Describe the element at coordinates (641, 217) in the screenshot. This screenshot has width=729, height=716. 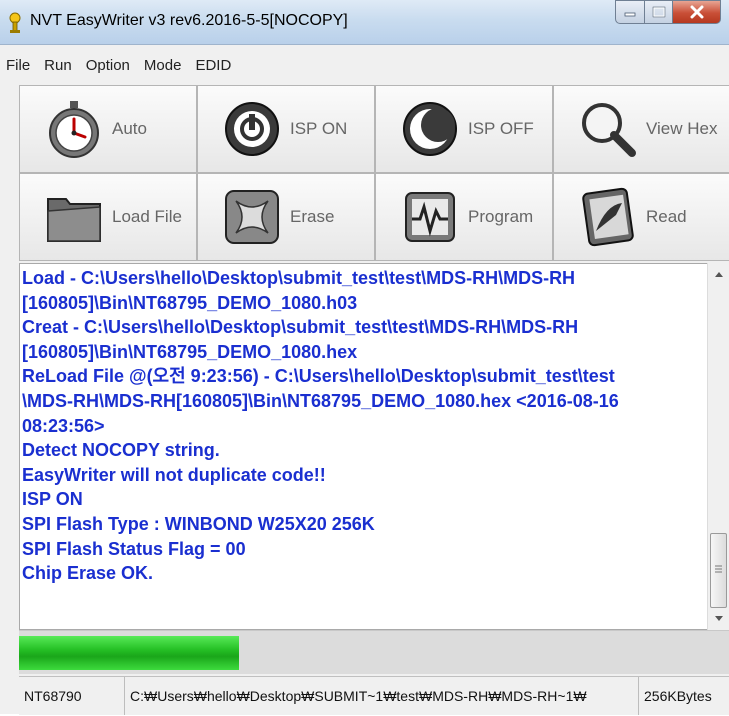
I see `read-button: Read` at that location.